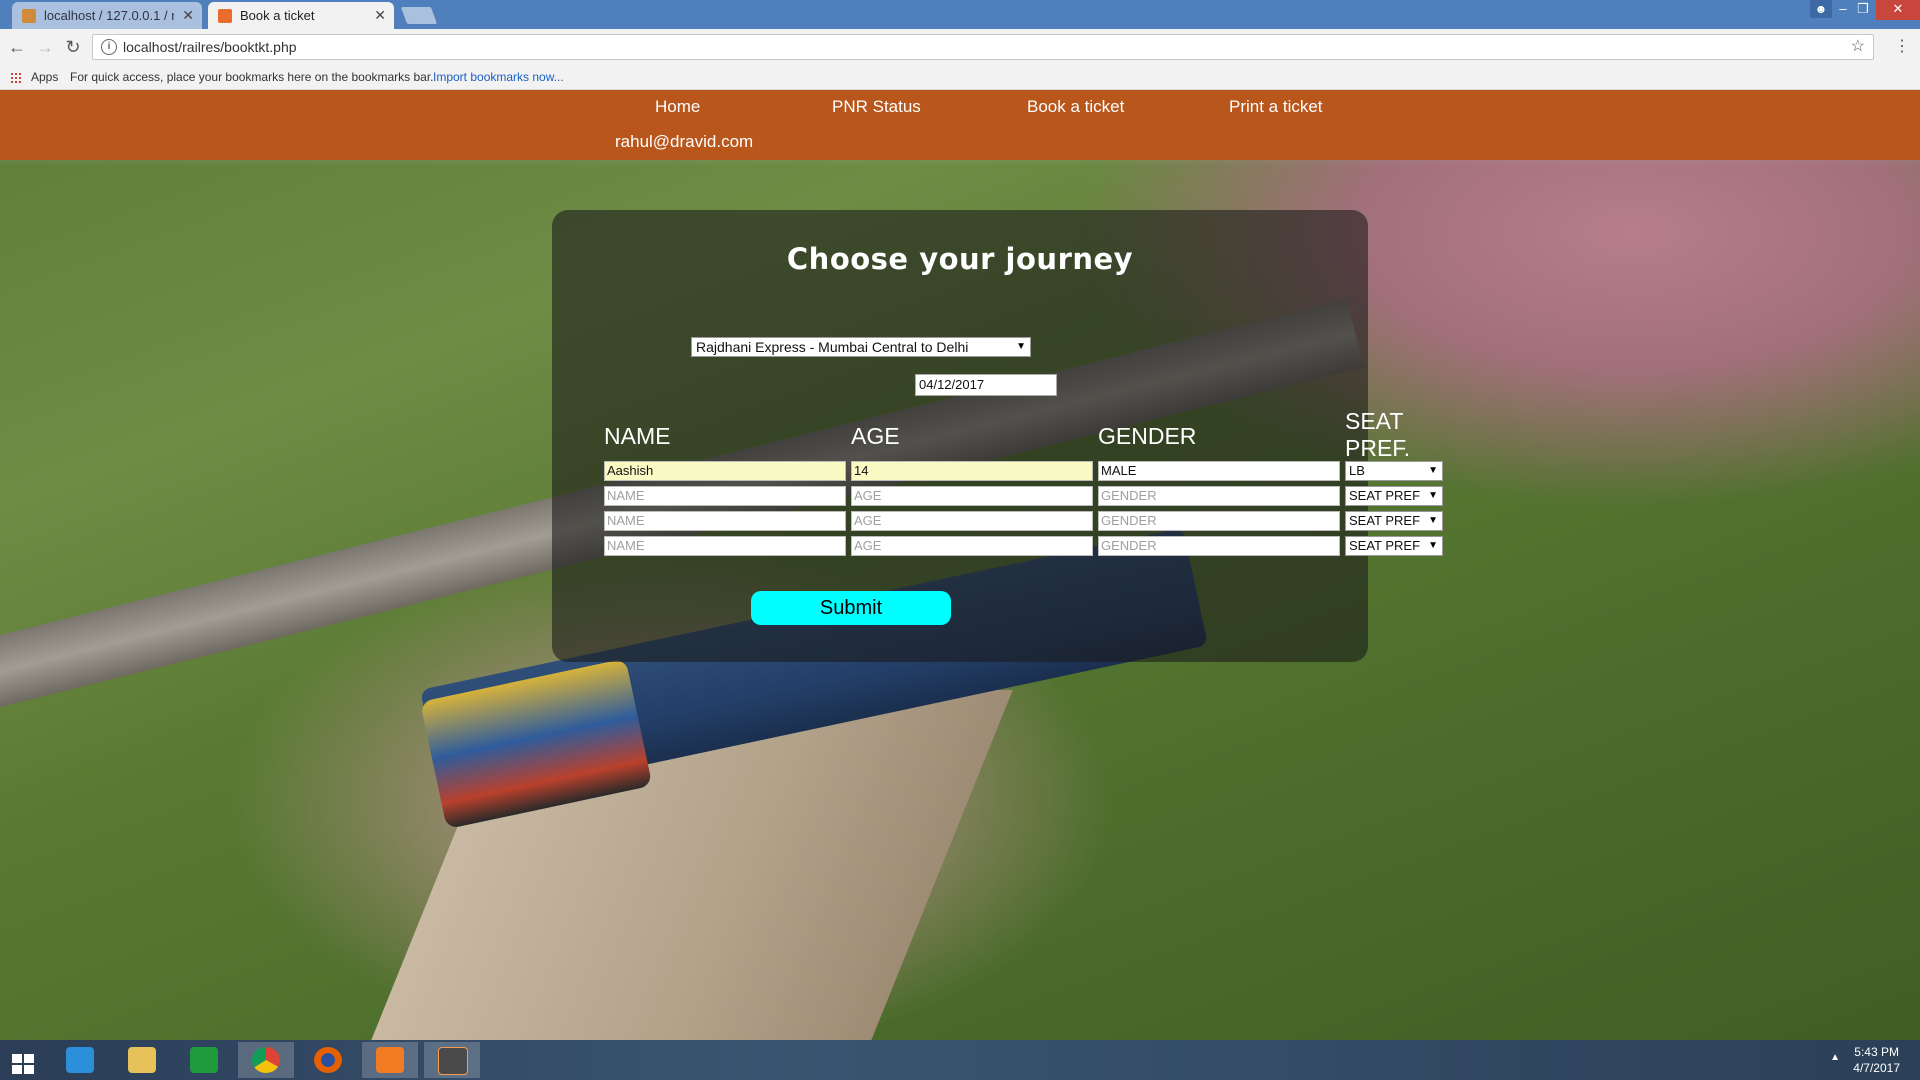  I want to click on apps-shortcut: Apps, so click(44, 77).